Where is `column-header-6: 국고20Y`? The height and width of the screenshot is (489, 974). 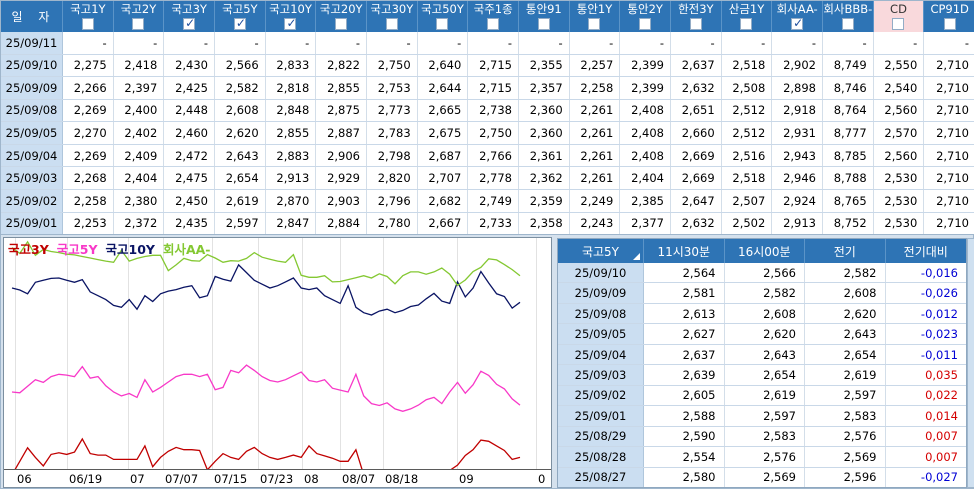 column-header-6: 국고20Y is located at coordinates (341, 16).